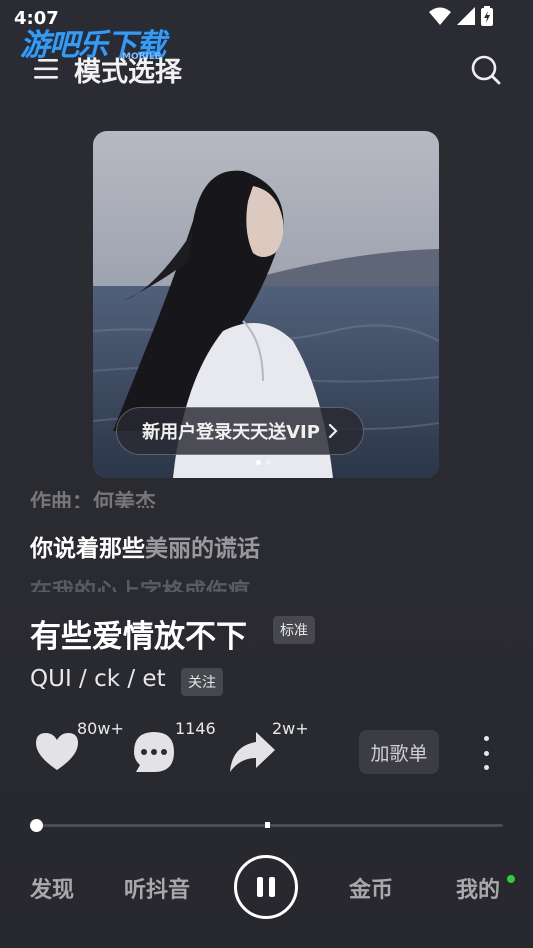  Describe the element at coordinates (399, 752) in the screenshot. I see `add-to-playlist-button: 加歌单` at that location.